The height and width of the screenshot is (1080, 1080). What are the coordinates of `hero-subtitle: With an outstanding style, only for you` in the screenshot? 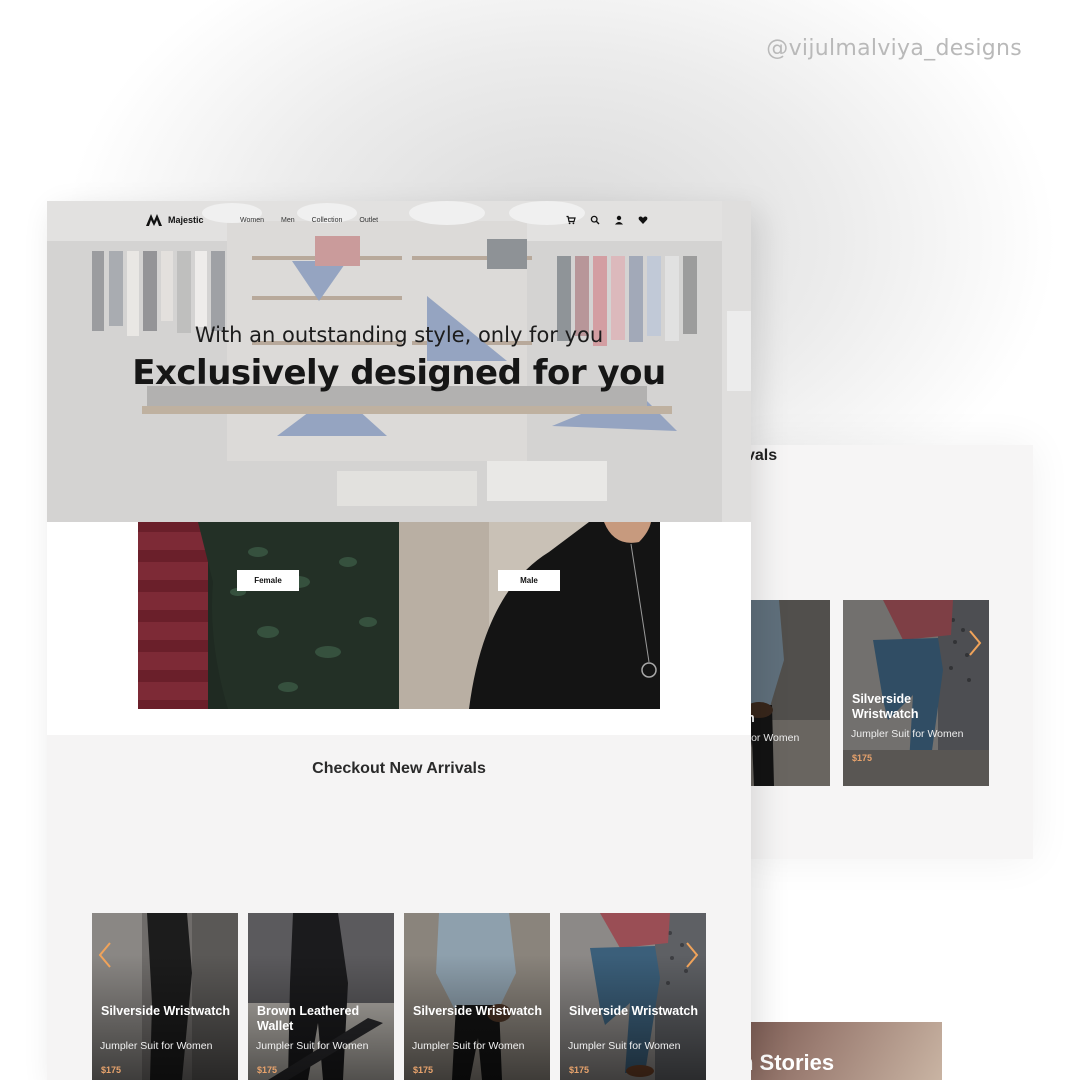 It's located at (399, 335).